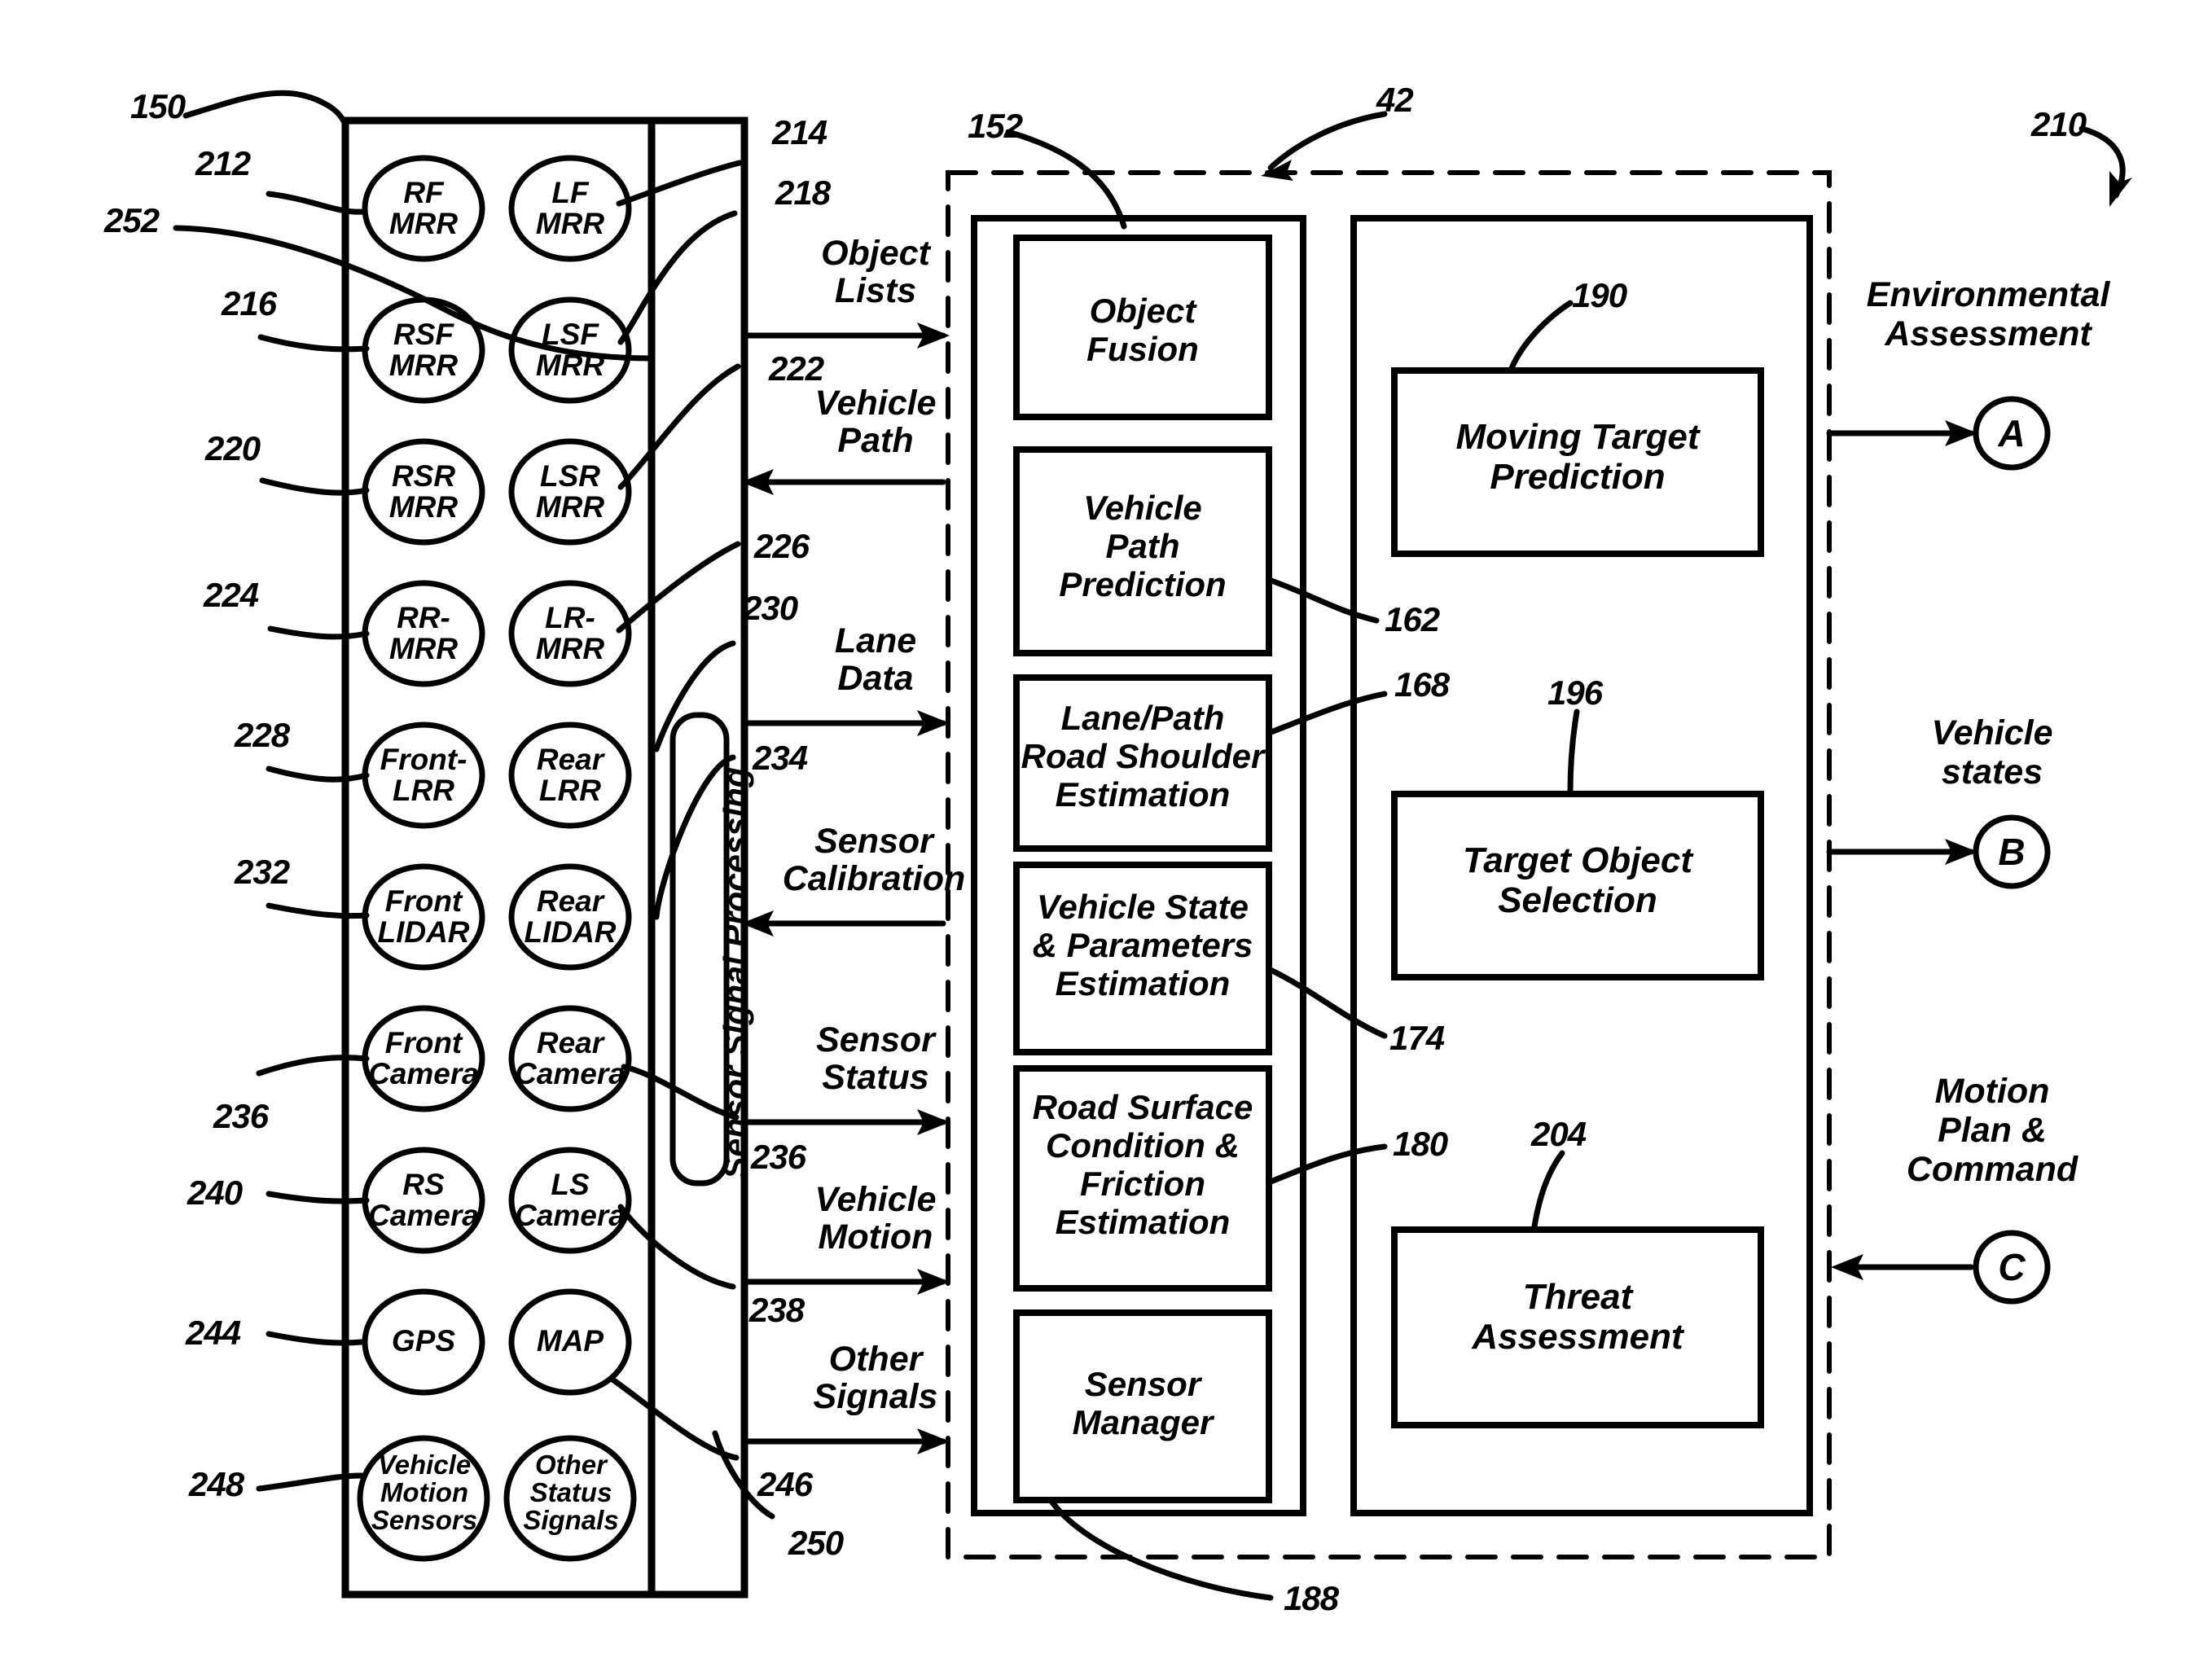 Image resolution: width=2186 pixels, height=1680 pixels. Describe the element at coordinates (995, 126) in the screenshot. I see `ref-152: 152` at that location.